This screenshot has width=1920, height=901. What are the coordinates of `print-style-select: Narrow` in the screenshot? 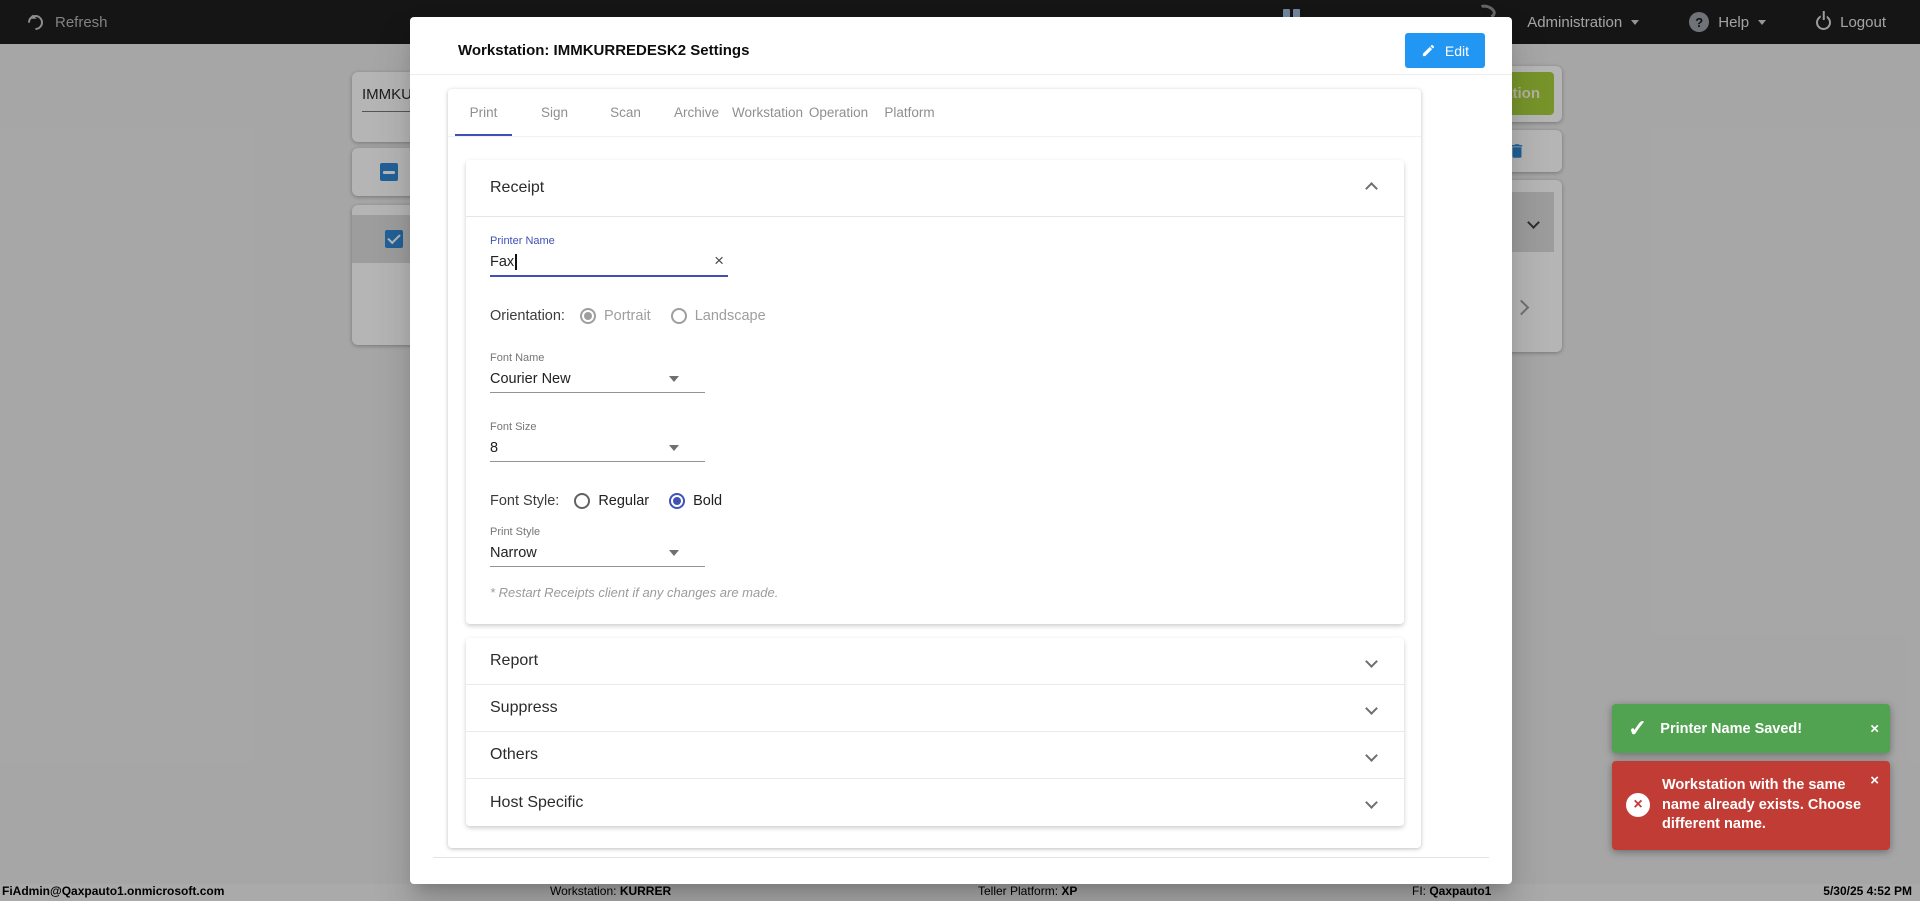 It's located at (597, 553).